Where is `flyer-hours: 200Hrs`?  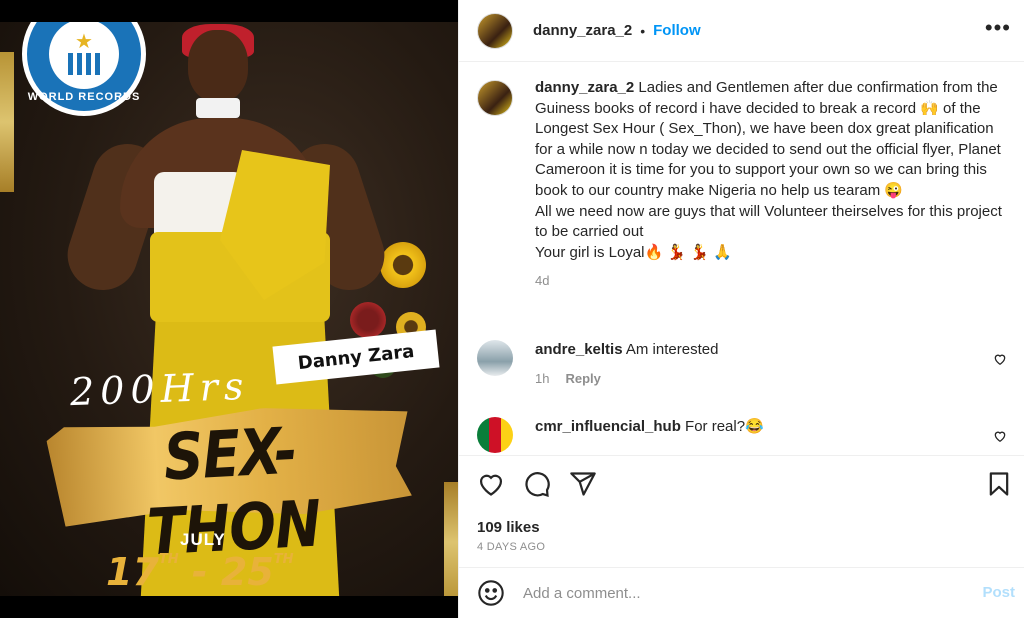 flyer-hours: 200Hrs is located at coordinates (160, 389).